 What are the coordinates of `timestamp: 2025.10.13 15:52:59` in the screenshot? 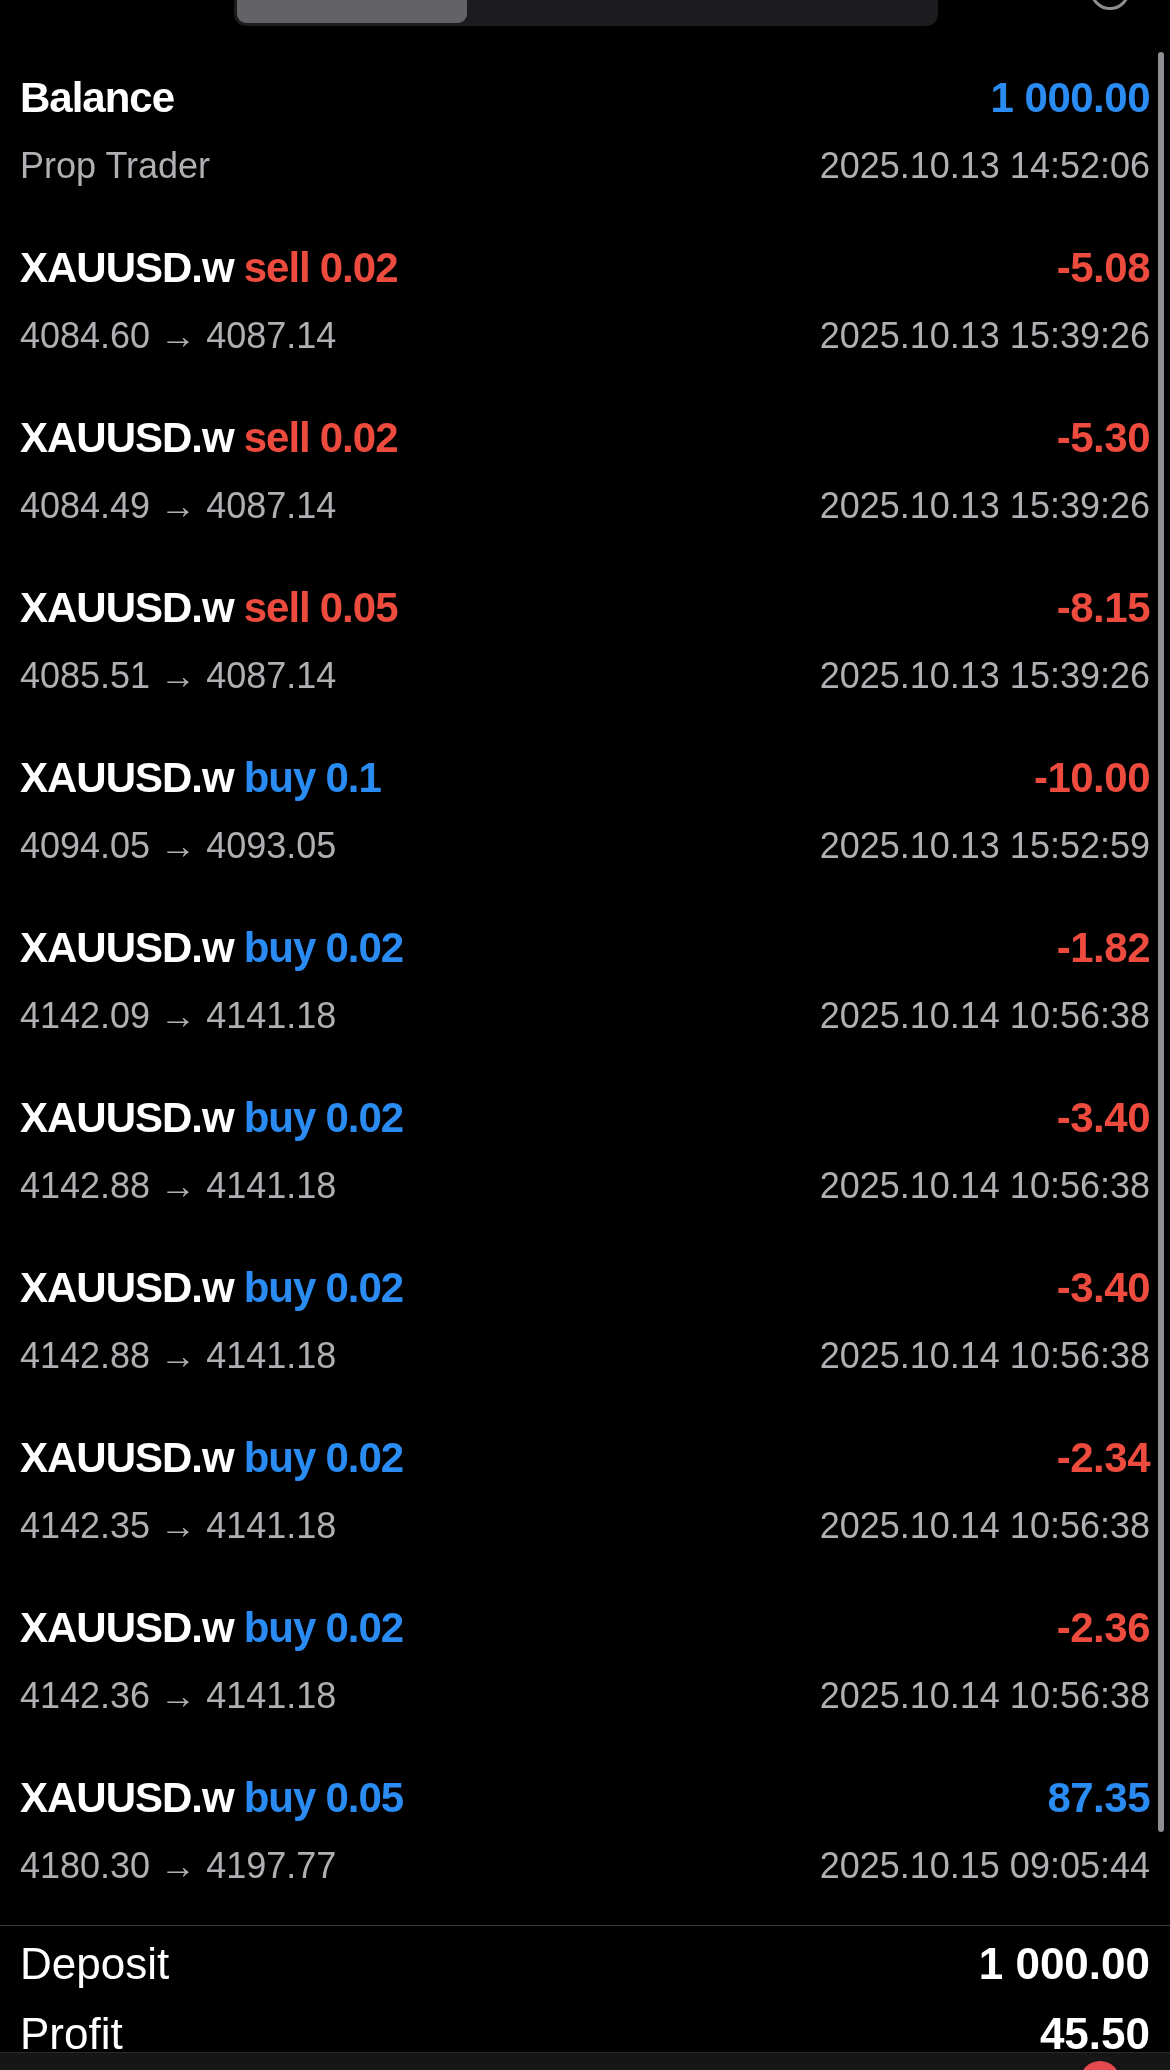 It's located at (984, 846).